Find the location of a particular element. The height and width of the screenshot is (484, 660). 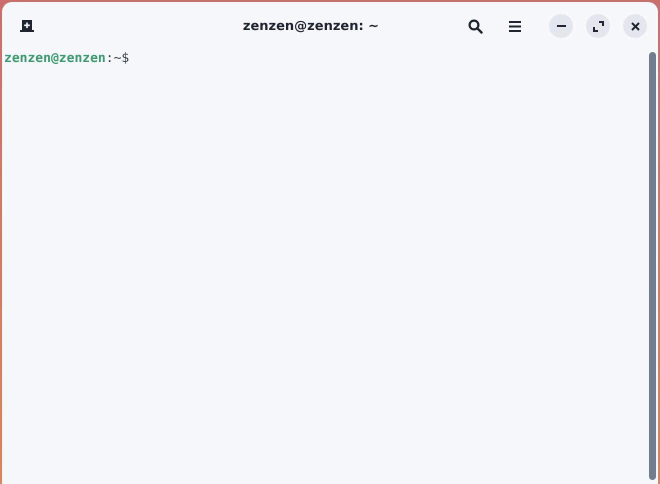

close-icon is located at coordinates (635, 26).